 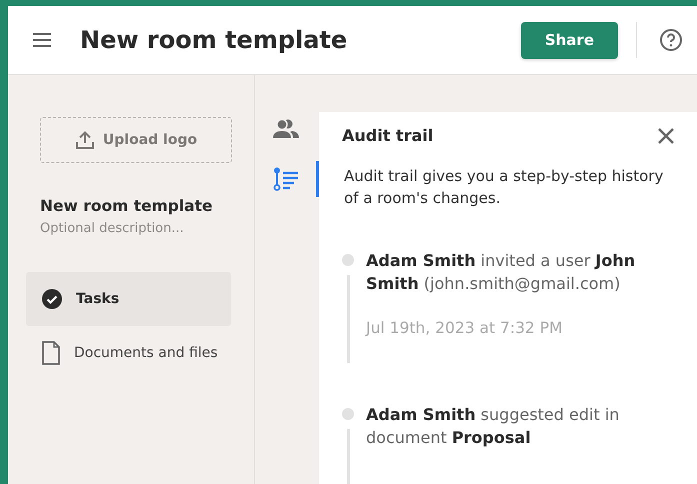 What do you see at coordinates (465, 329) in the screenshot?
I see `event-time: Jul 19th, 2023 at 7:32 PM` at bounding box center [465, 329].